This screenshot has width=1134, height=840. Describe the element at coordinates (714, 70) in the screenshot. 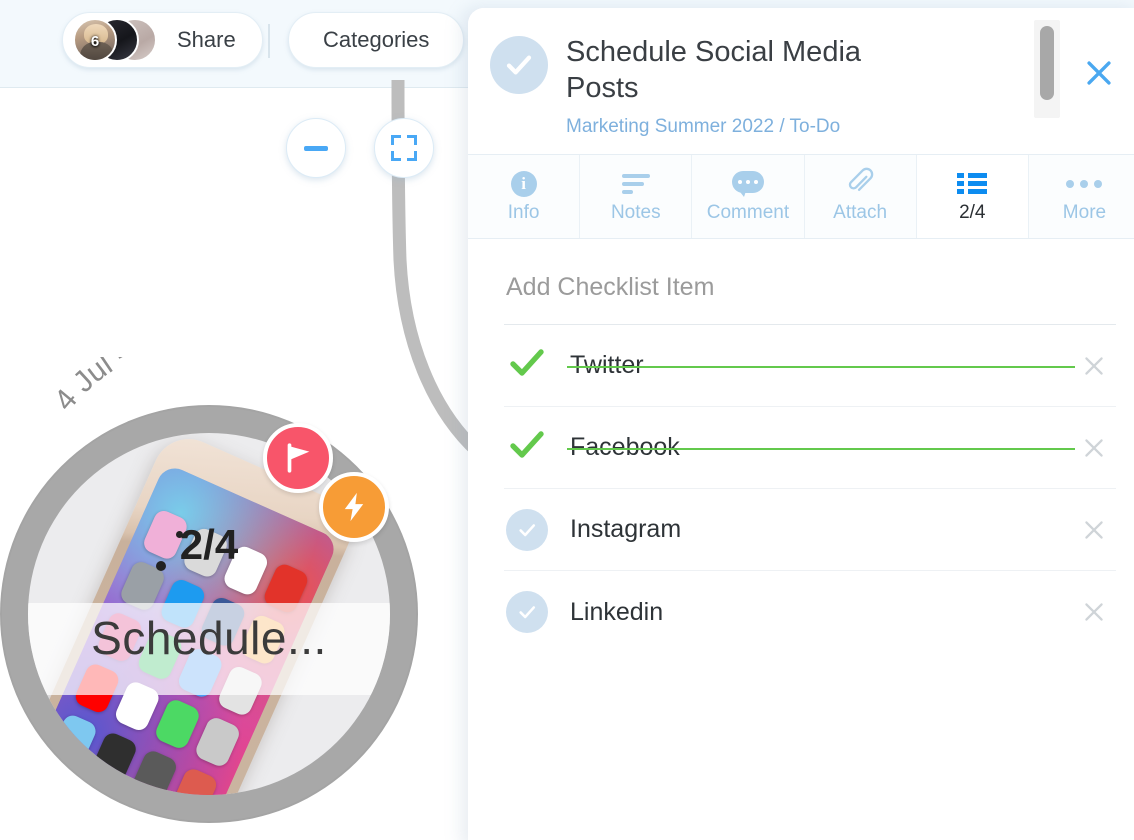

I see `page-title: Schedule Social Media Posts` at that location.